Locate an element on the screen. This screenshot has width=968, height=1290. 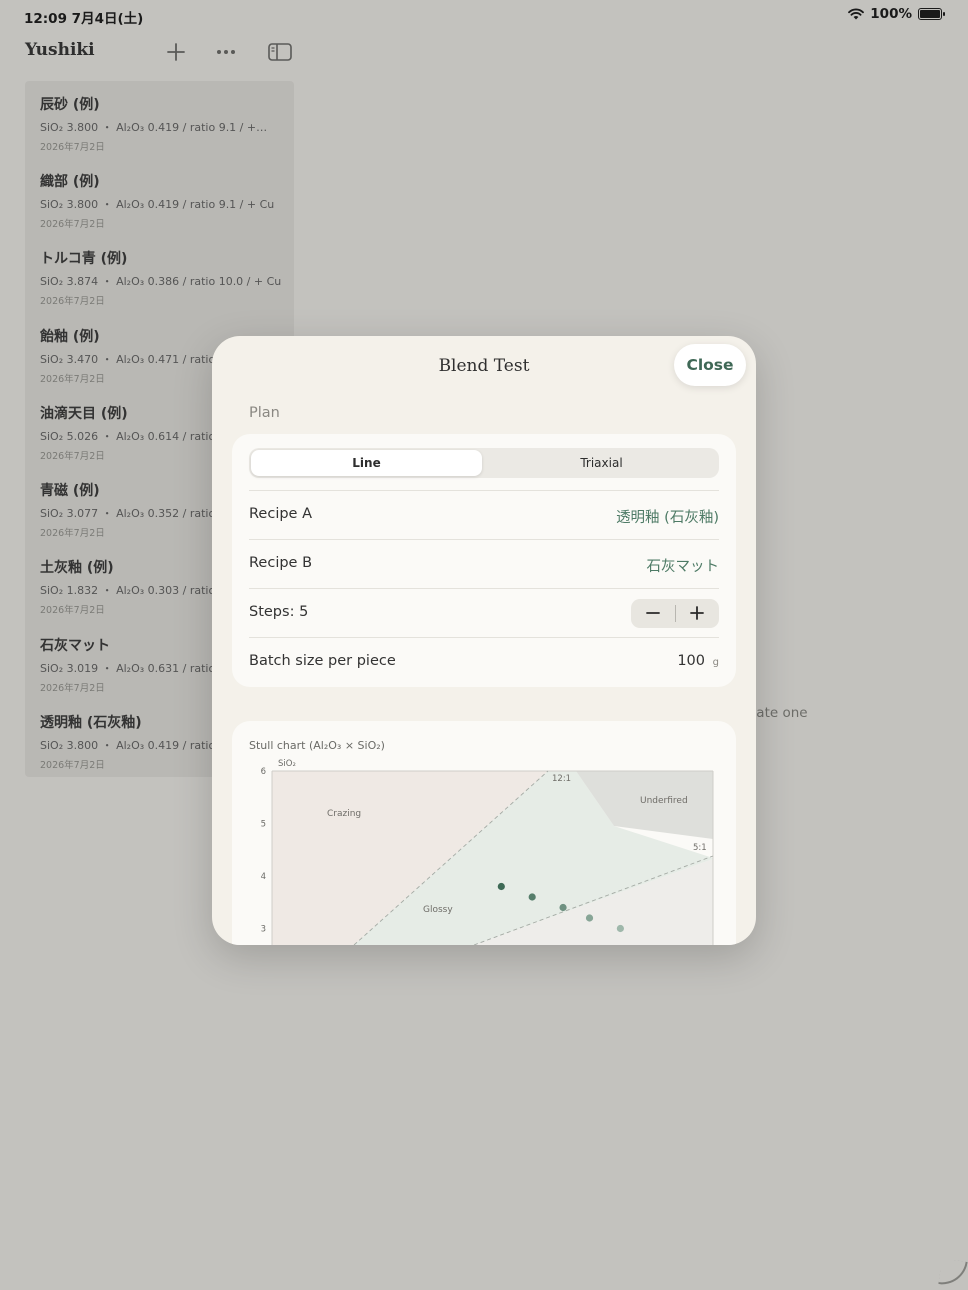
recipe-a-value: 透明釉 (石灰釉) is located at coordinates (667, 518).